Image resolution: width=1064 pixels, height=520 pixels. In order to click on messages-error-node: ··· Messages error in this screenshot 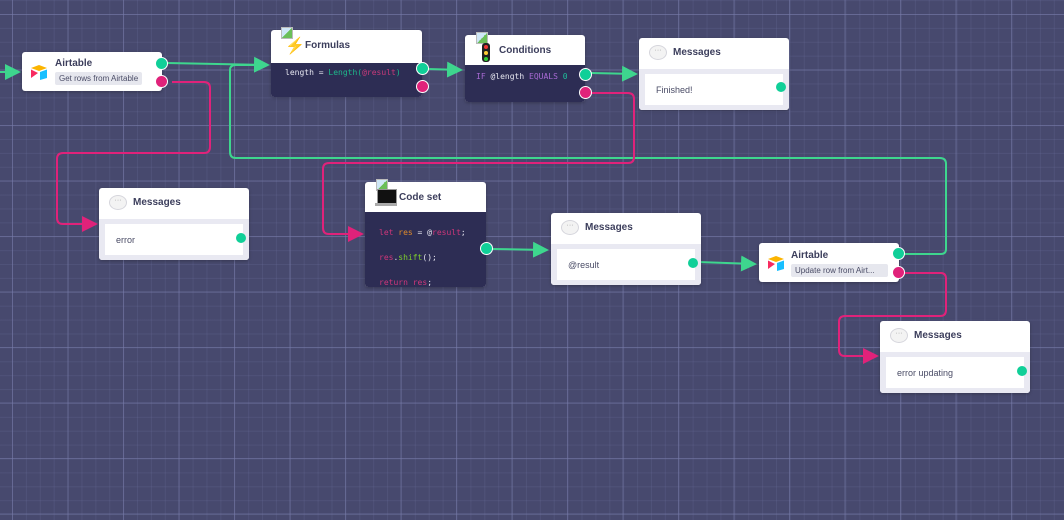, I will do `click(174, 224)`.